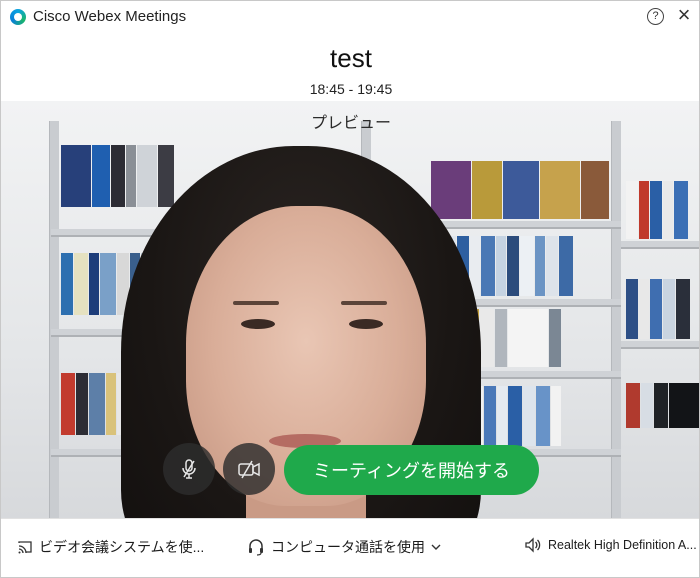  I want to click on audio-connection-dropdown: コンピュータ通話を使用, so click(347, 547).